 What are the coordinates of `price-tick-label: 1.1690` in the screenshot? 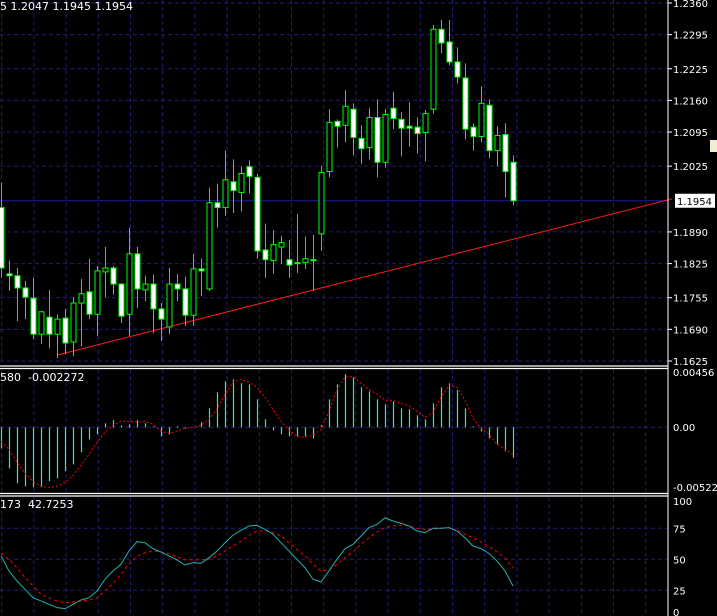 It's located at (690, 330).